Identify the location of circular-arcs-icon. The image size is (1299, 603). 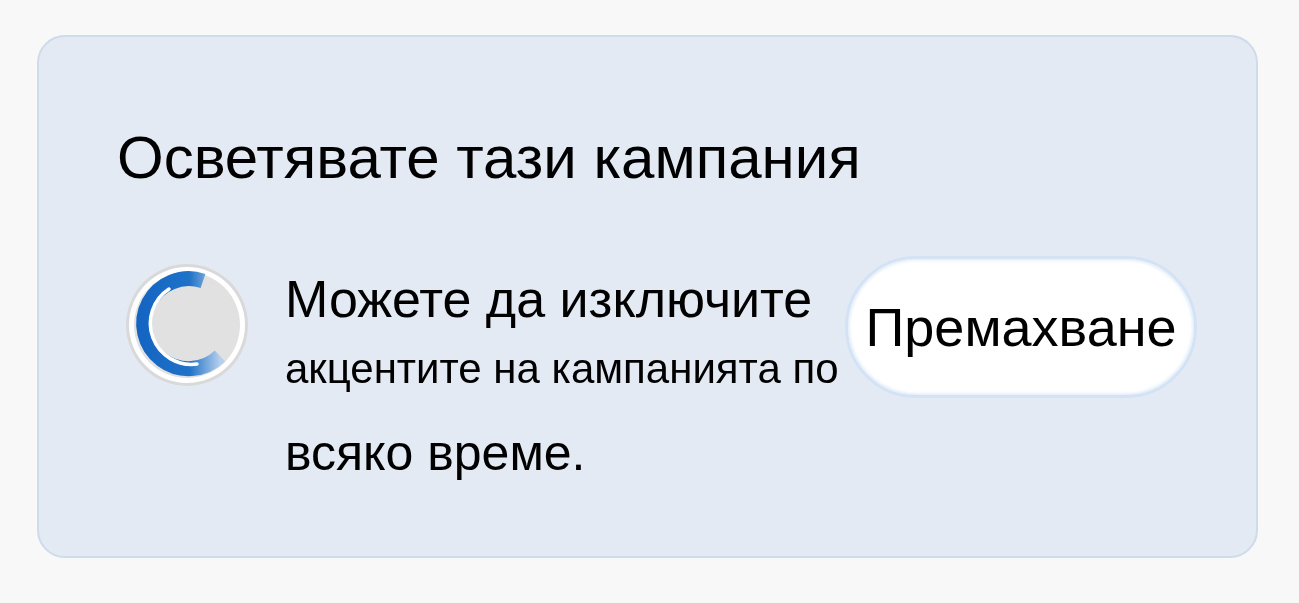
(187, 325).